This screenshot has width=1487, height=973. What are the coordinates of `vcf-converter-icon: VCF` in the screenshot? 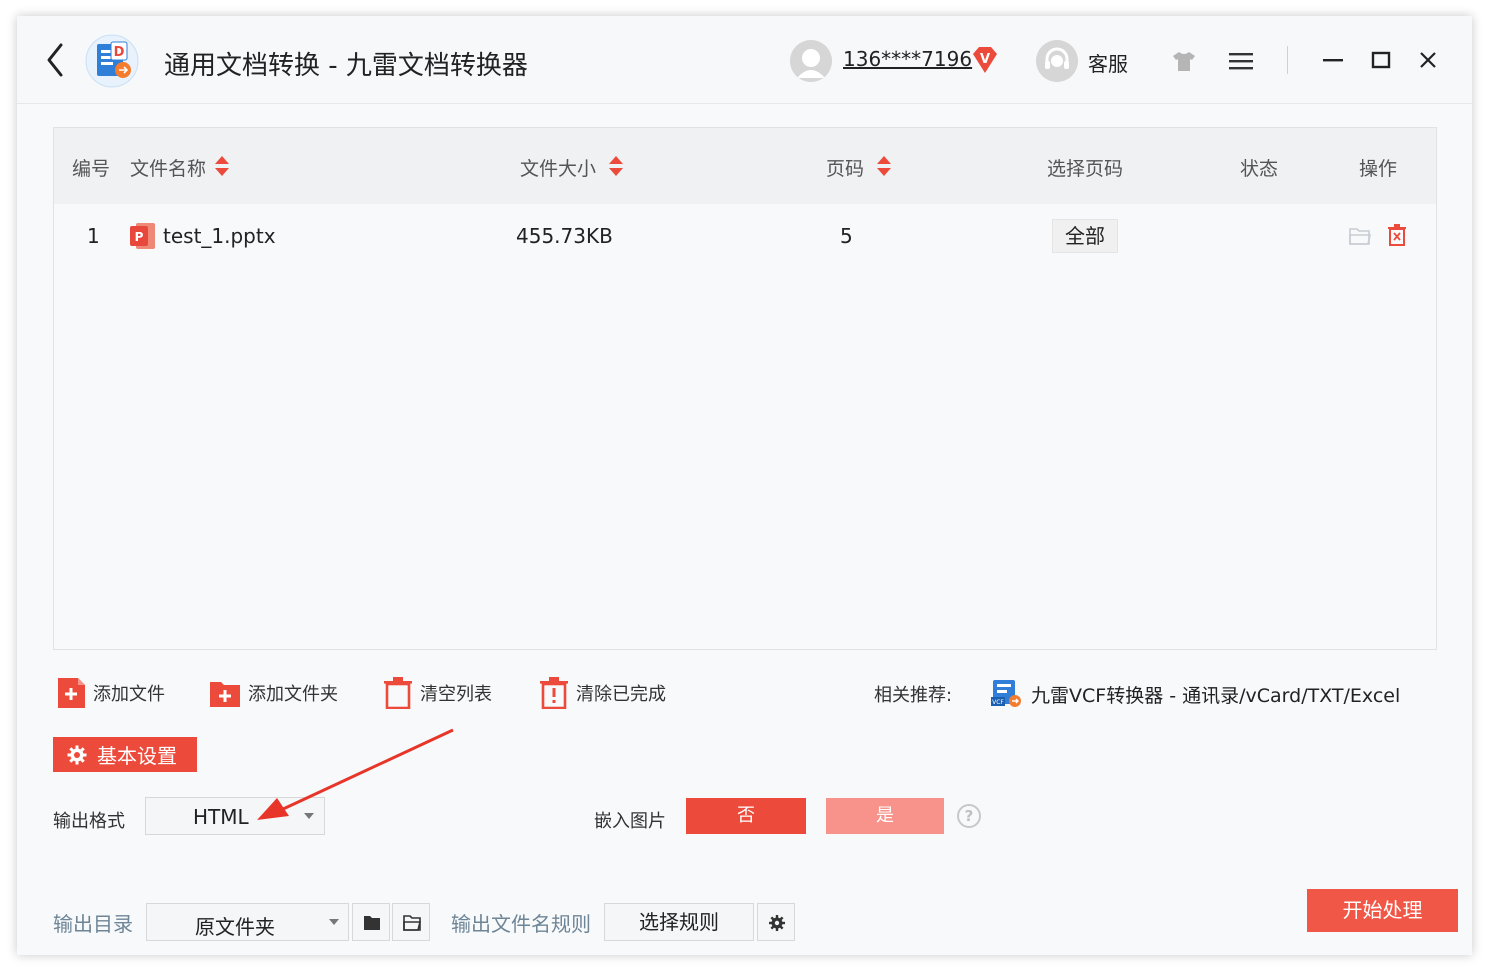 It's located at (1006, 693).